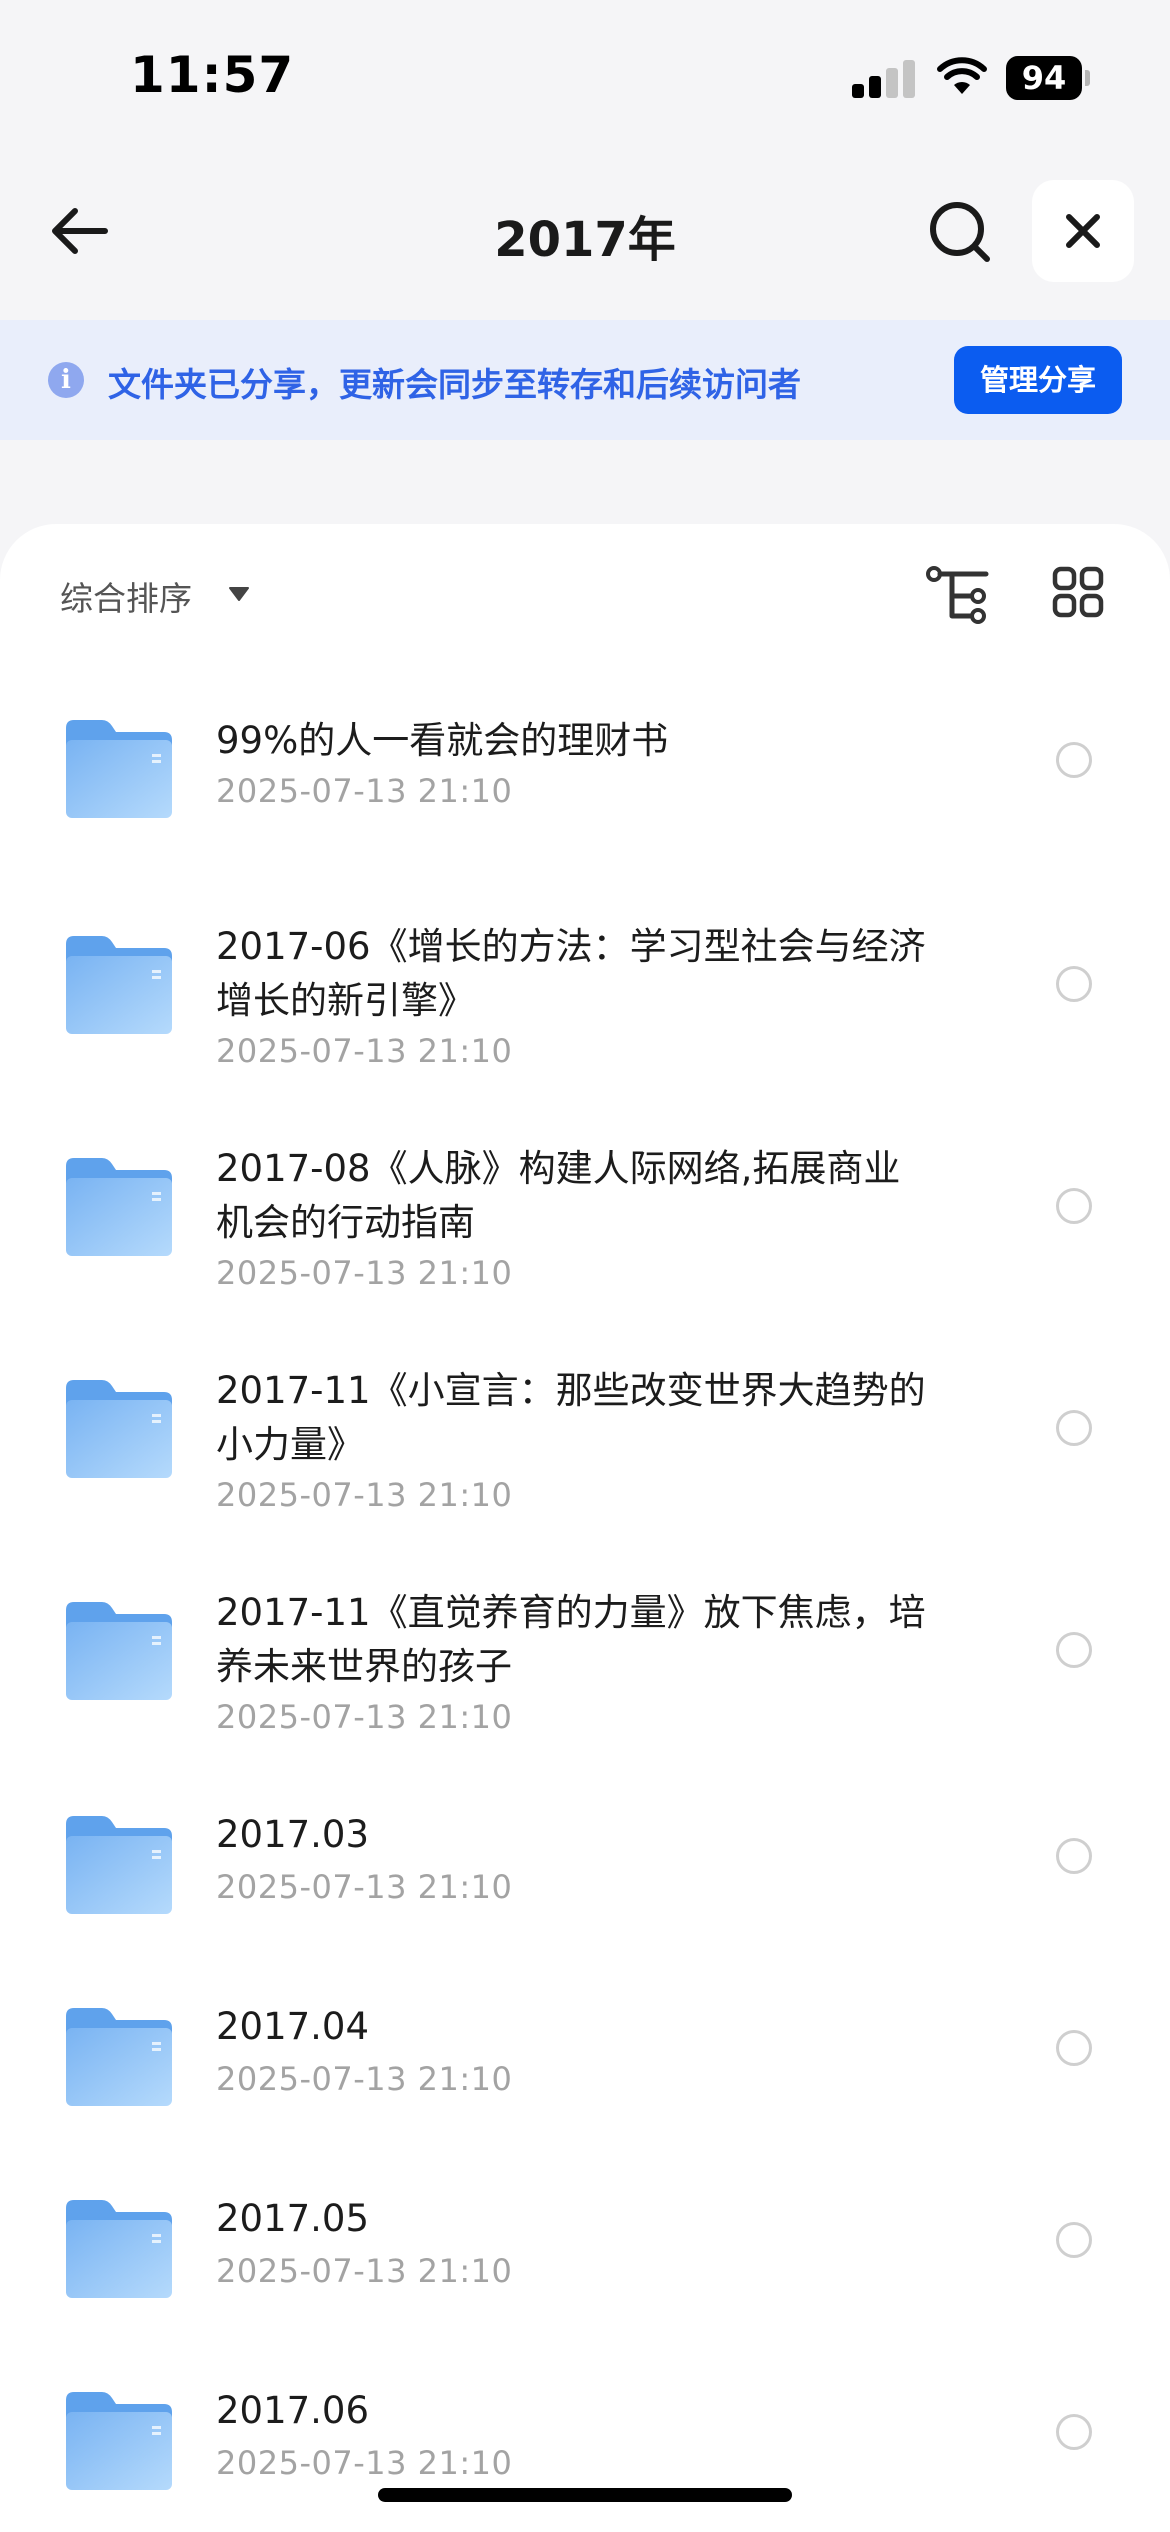  I want to click on info-icon: i, so click(66, 380).